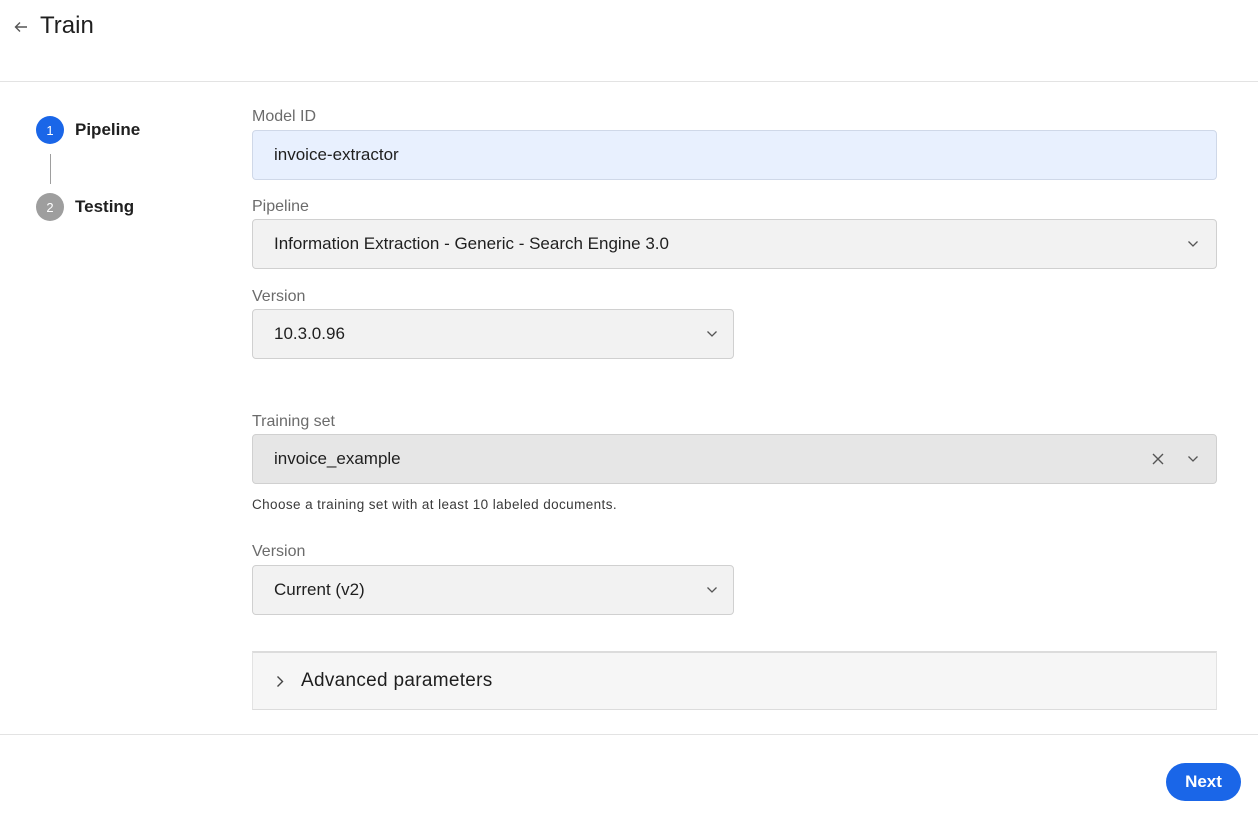 Image resolution: width=1258 pixels, height=817 pixels. I want to click on step-label: Pipeline, so click(108, 129).